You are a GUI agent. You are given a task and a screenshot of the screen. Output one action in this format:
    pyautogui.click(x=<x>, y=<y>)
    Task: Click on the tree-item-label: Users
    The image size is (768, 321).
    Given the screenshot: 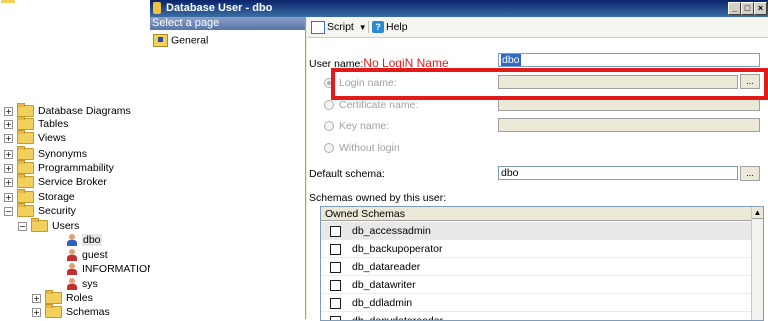 What is the action you would take?
    pyautogui.click(x=66, y=226)
    